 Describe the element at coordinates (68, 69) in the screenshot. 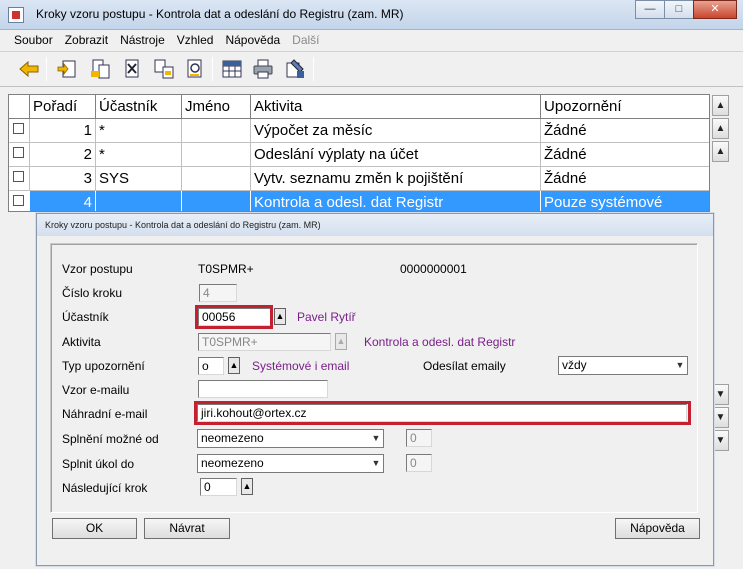

I see `new-record-icon` at that location.